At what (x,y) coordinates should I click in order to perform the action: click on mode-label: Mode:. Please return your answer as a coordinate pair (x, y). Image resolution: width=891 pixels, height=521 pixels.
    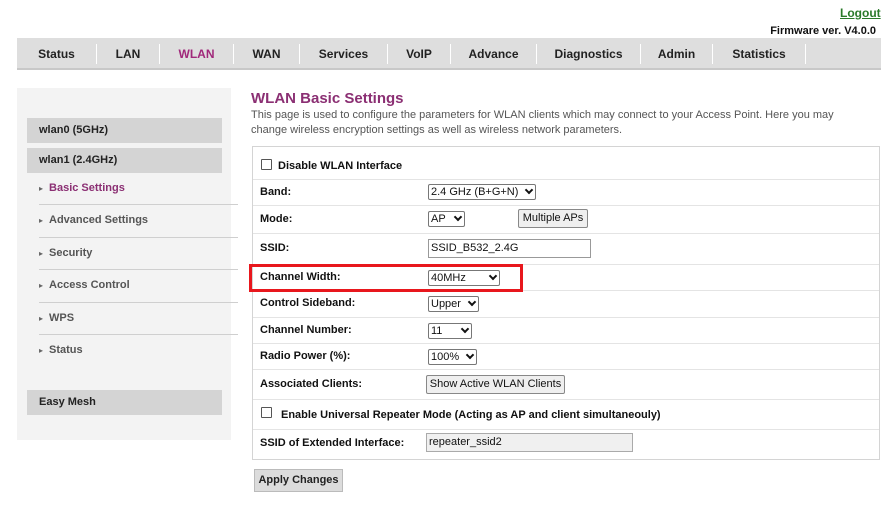
    Looking at the image, I should click on (276, 219).